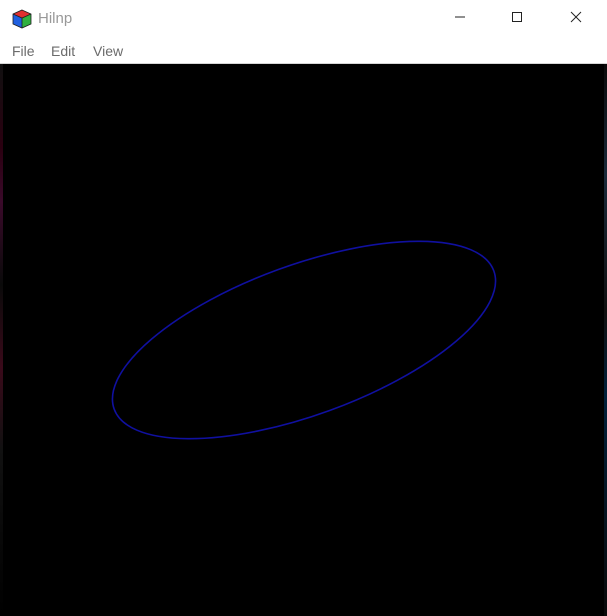 This screenshot has height=616, width=607. What do you see at coordinates (63, 51) in the screenshot?
I see `menu-edit: Edit` at bounding box center [63, 51].